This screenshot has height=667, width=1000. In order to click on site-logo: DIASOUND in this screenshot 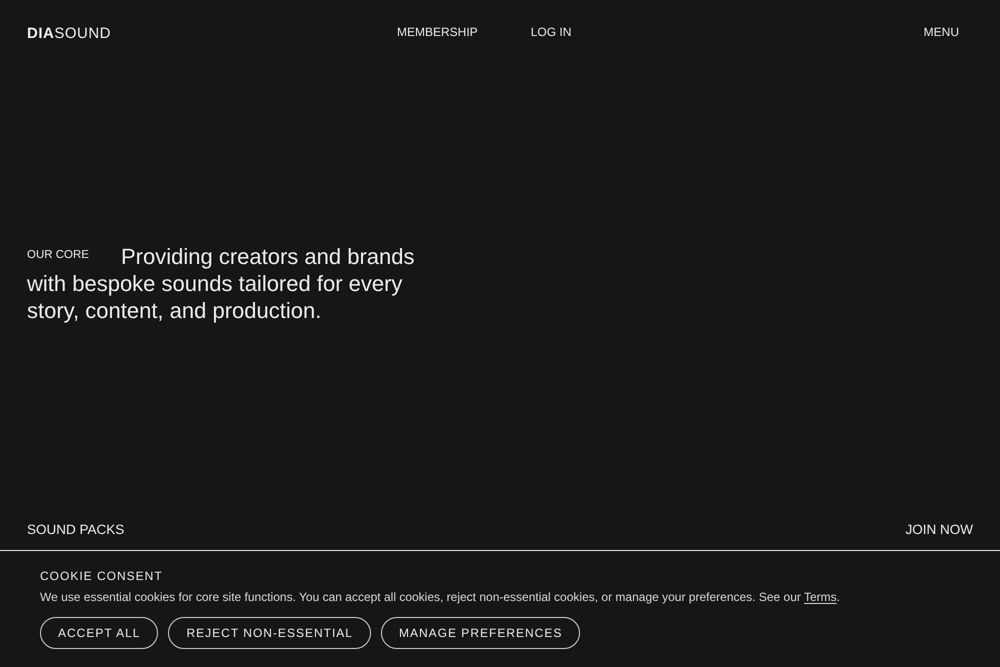, I will do `click(212, 33)`.